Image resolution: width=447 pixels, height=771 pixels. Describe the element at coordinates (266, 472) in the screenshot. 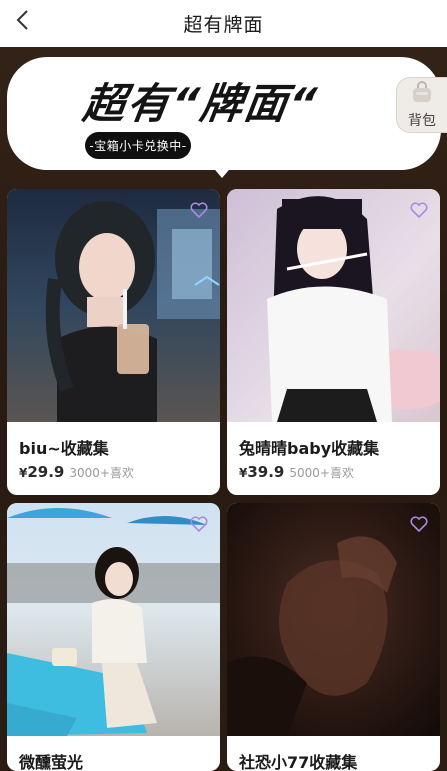

I see `price: 39.9` at that location.